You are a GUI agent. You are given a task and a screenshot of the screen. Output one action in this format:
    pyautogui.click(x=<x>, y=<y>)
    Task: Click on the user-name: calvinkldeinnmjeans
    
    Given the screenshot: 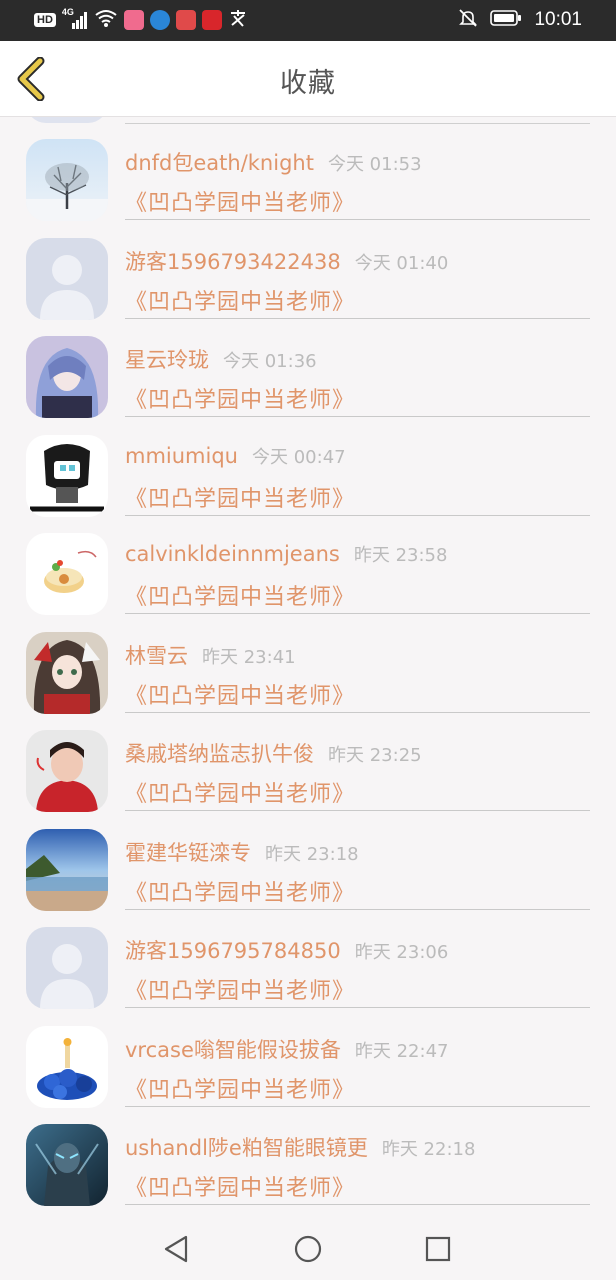 What is the action you would take?
    pyautogui.click(x=232, y=554)
    